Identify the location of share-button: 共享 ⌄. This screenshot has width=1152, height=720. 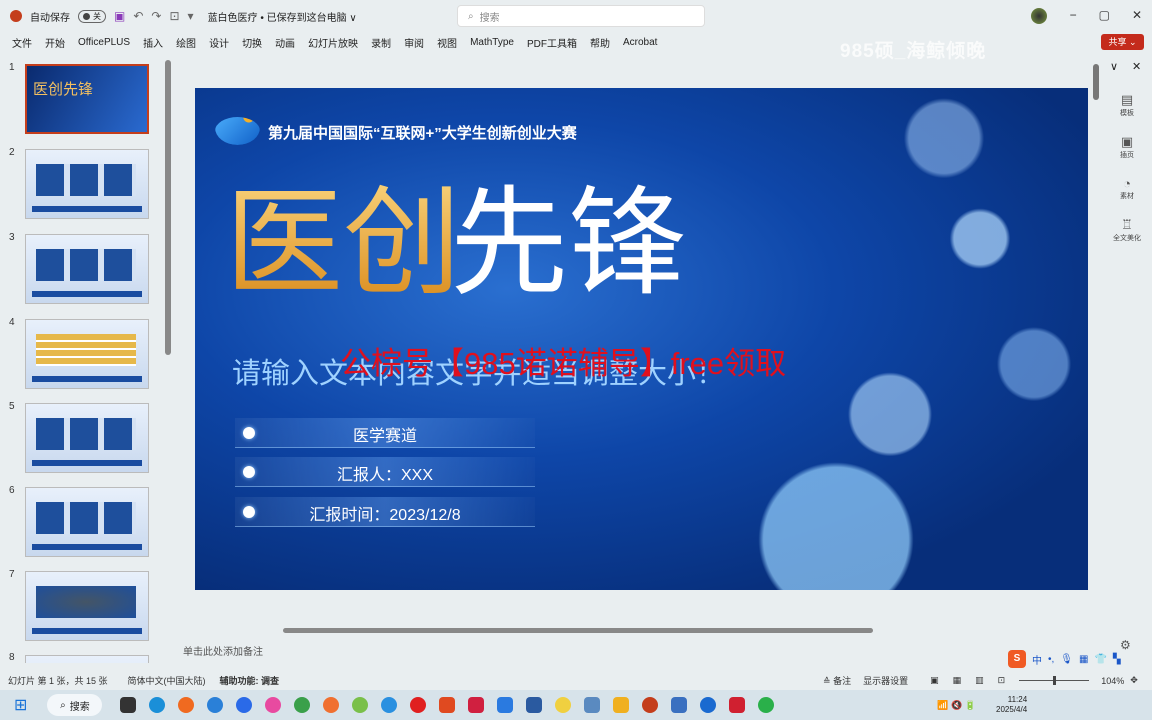
(1122, 42).